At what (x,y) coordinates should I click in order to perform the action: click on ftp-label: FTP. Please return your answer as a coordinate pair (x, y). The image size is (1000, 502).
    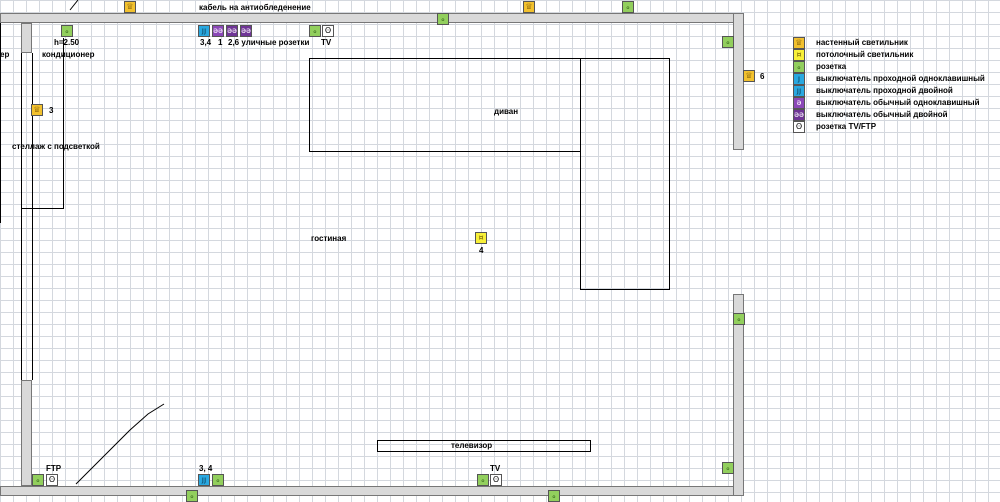
    Looking at the image, I should click on (54, 468).